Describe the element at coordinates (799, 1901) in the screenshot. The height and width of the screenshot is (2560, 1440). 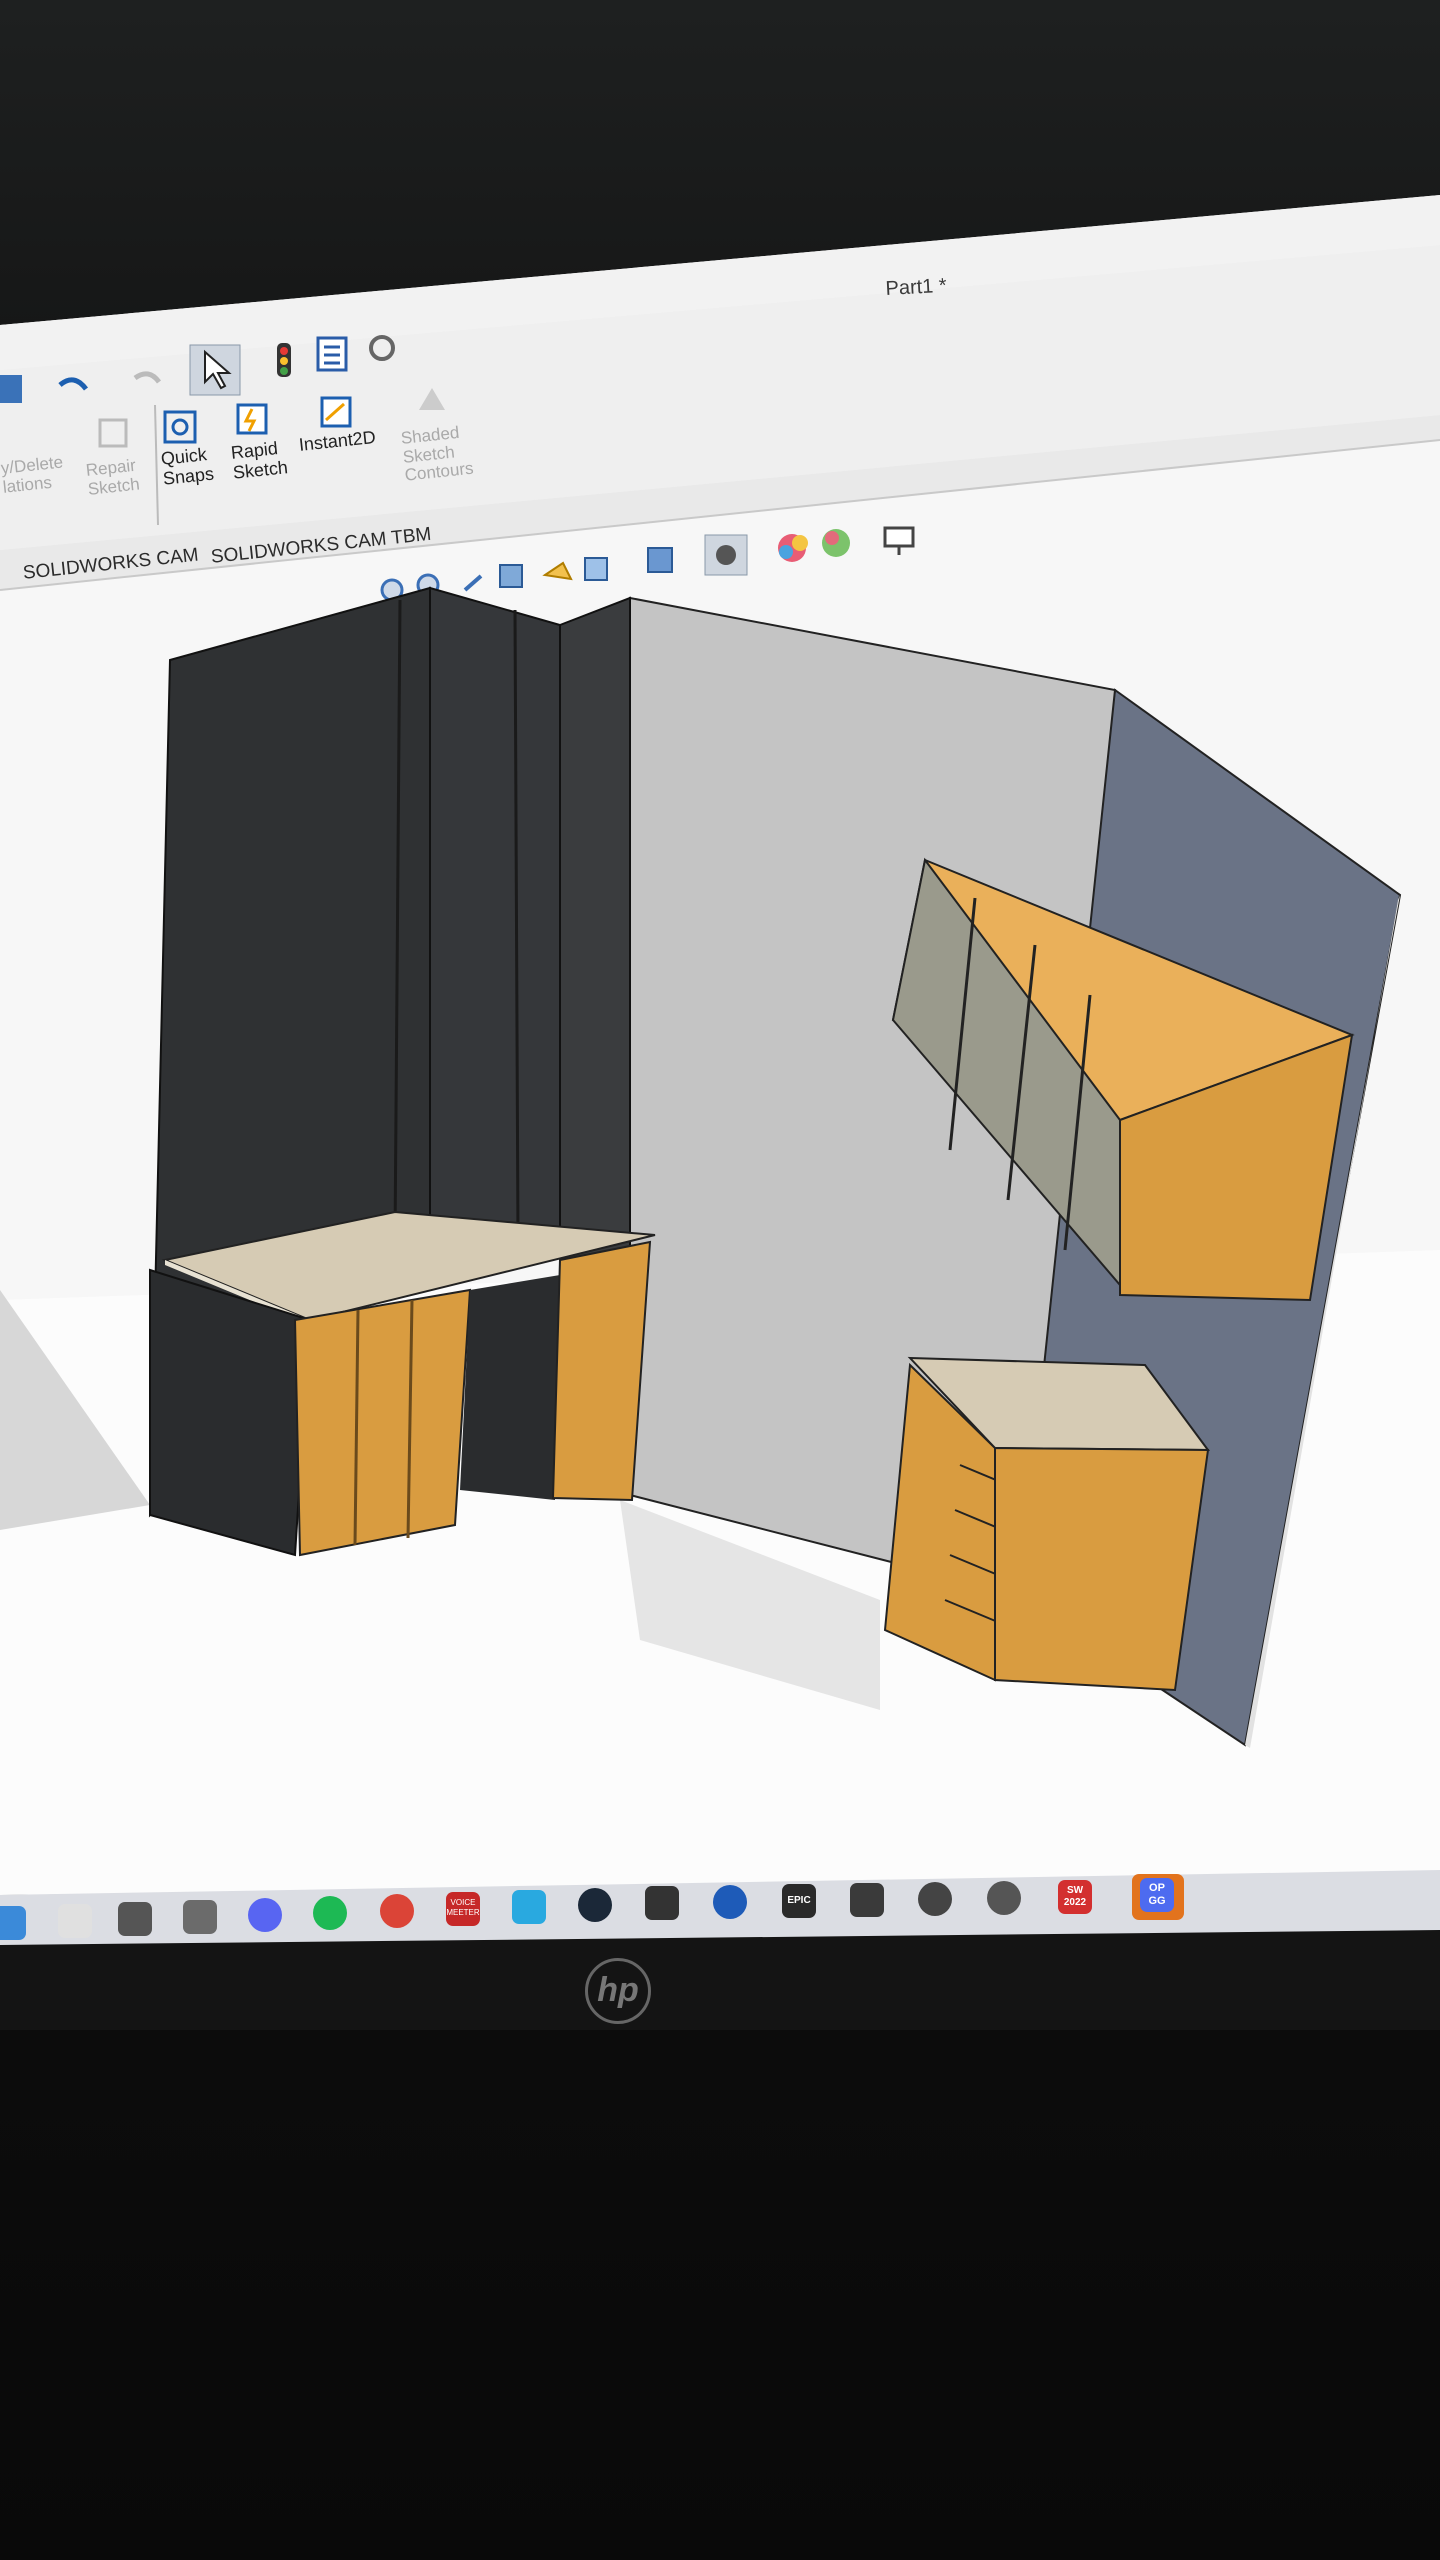
I see `epic-games-icon: EPIC` at that location.